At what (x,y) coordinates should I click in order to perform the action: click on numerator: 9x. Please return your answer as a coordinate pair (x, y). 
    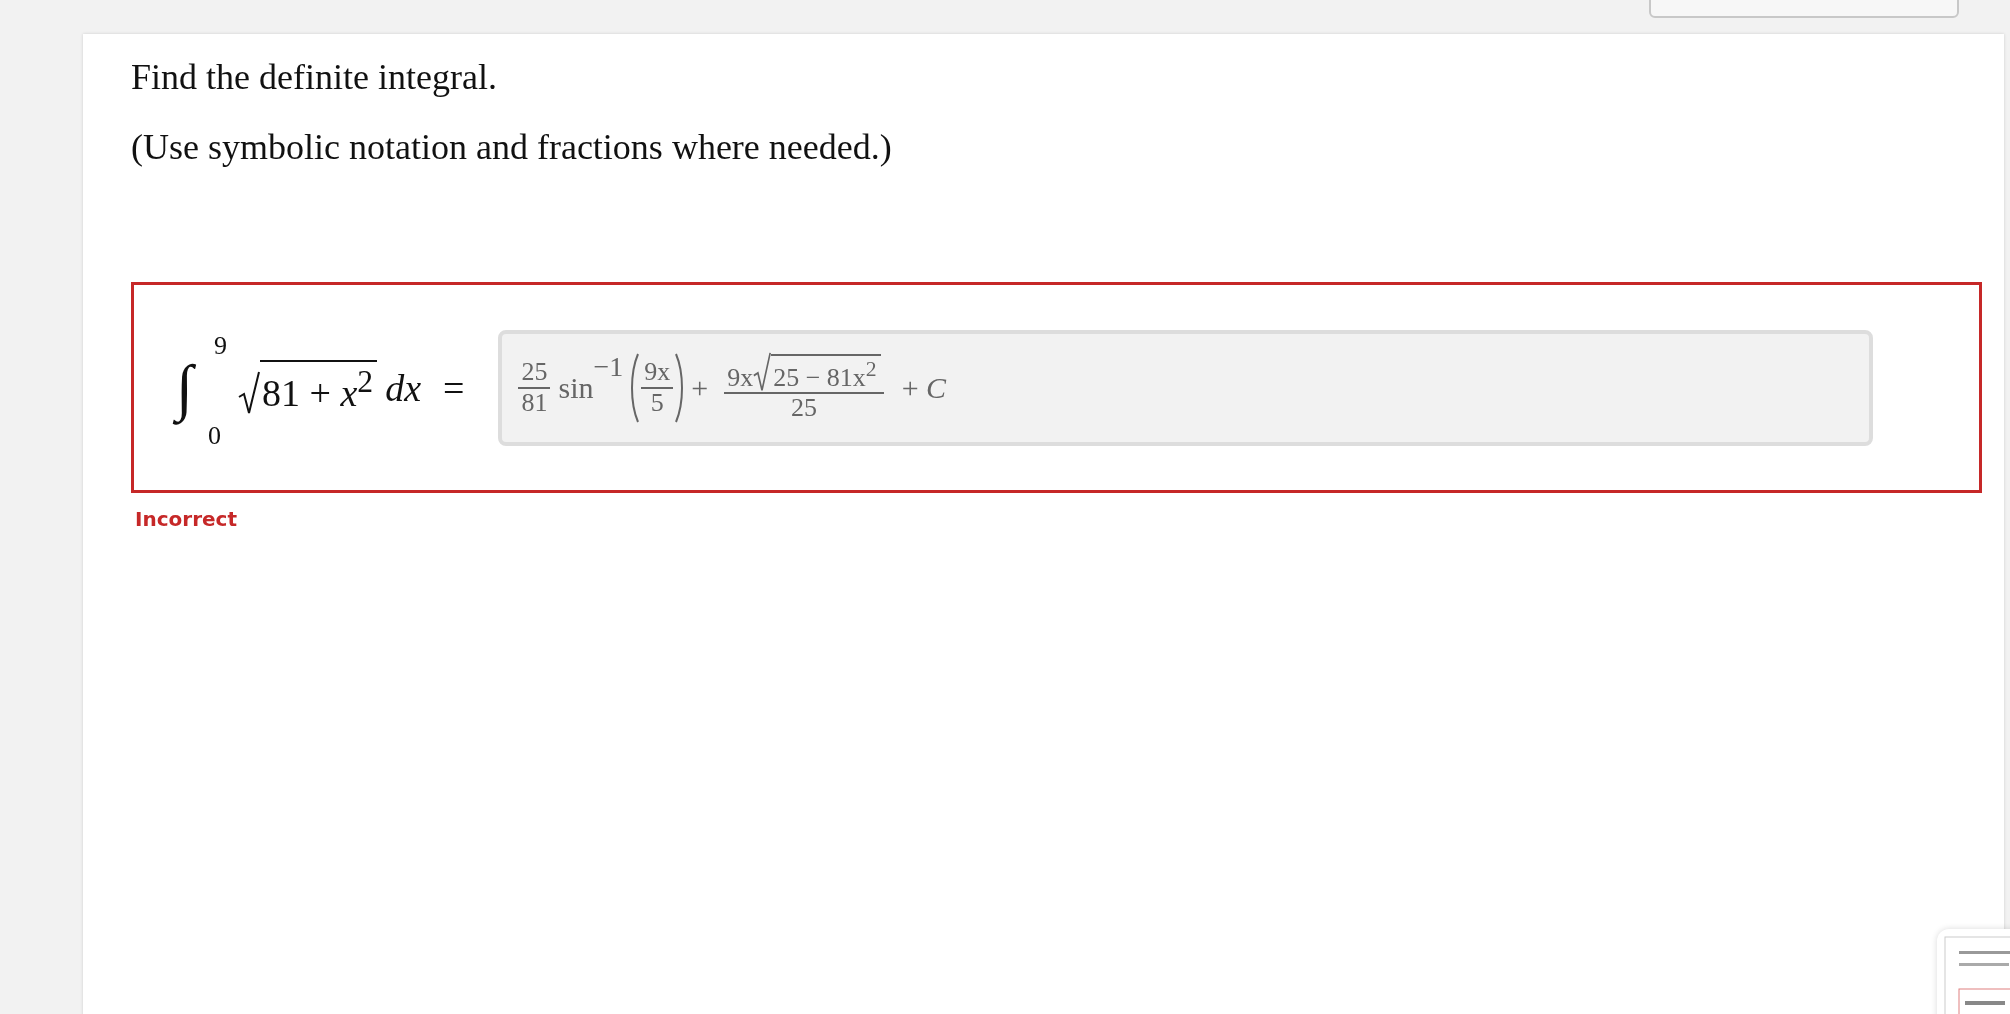
    Looking at the image, I should click on (657, 373).